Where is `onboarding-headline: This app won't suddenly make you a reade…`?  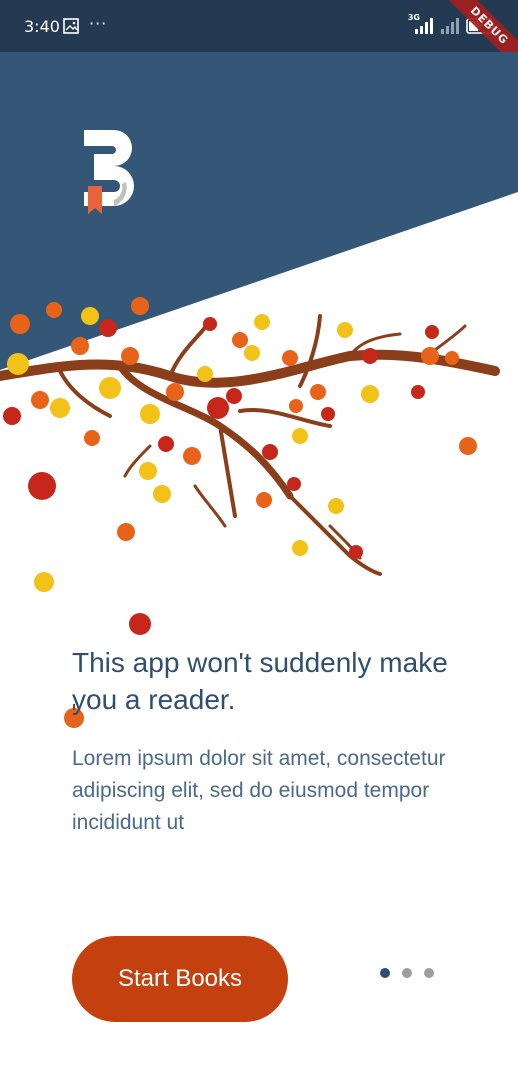 onboarding-headline: This app won't suddenly make you a reade… is located at coordinates (260, 681).